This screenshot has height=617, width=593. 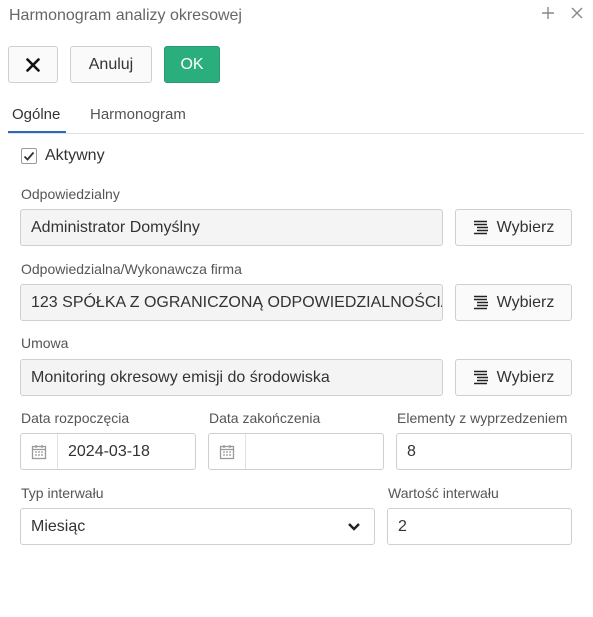 What do you see at coordinates (479, 526) in the screenshot?
I see `interval-value-input: 2` at bounding box center [479, 526].